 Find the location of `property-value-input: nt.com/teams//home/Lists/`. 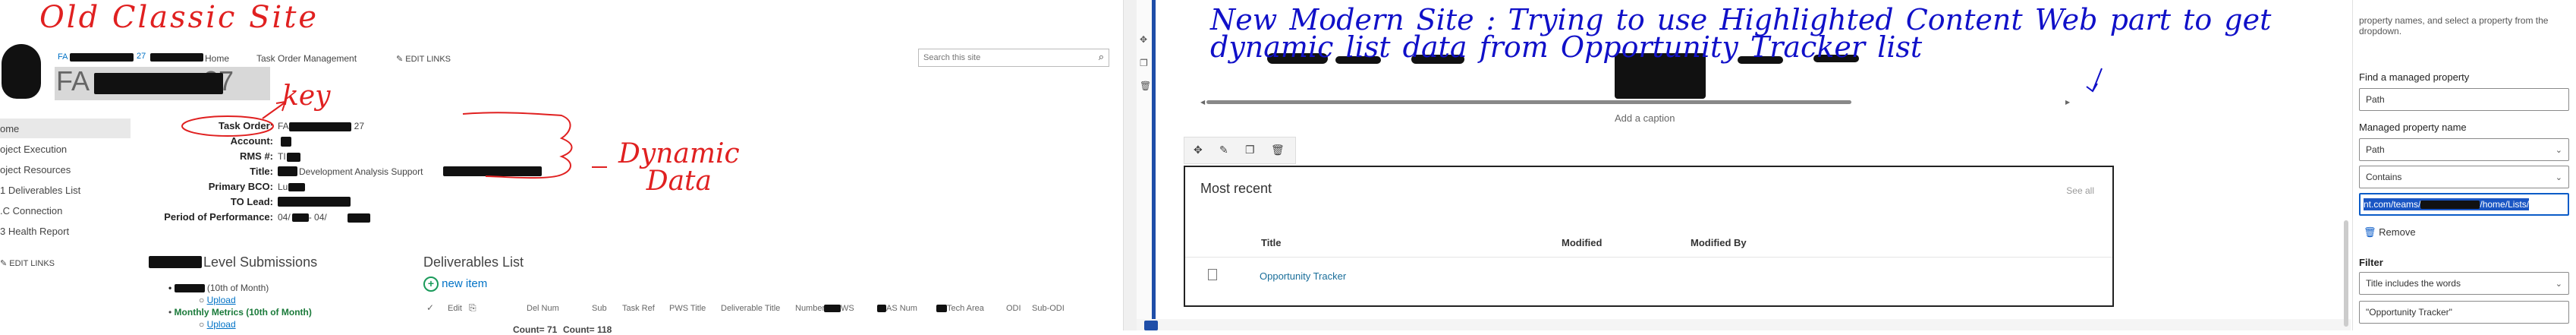

property-value-input: nt.com/teams//home/Lists/ is located at coordinates (2464, 204).